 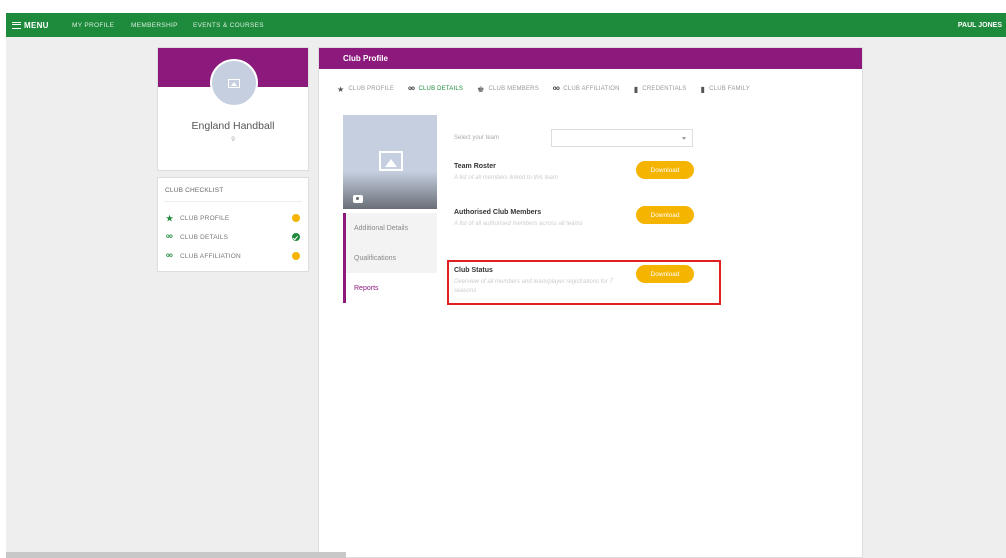 I want to click on menu-button: MENU, so click(x=30, y=25).